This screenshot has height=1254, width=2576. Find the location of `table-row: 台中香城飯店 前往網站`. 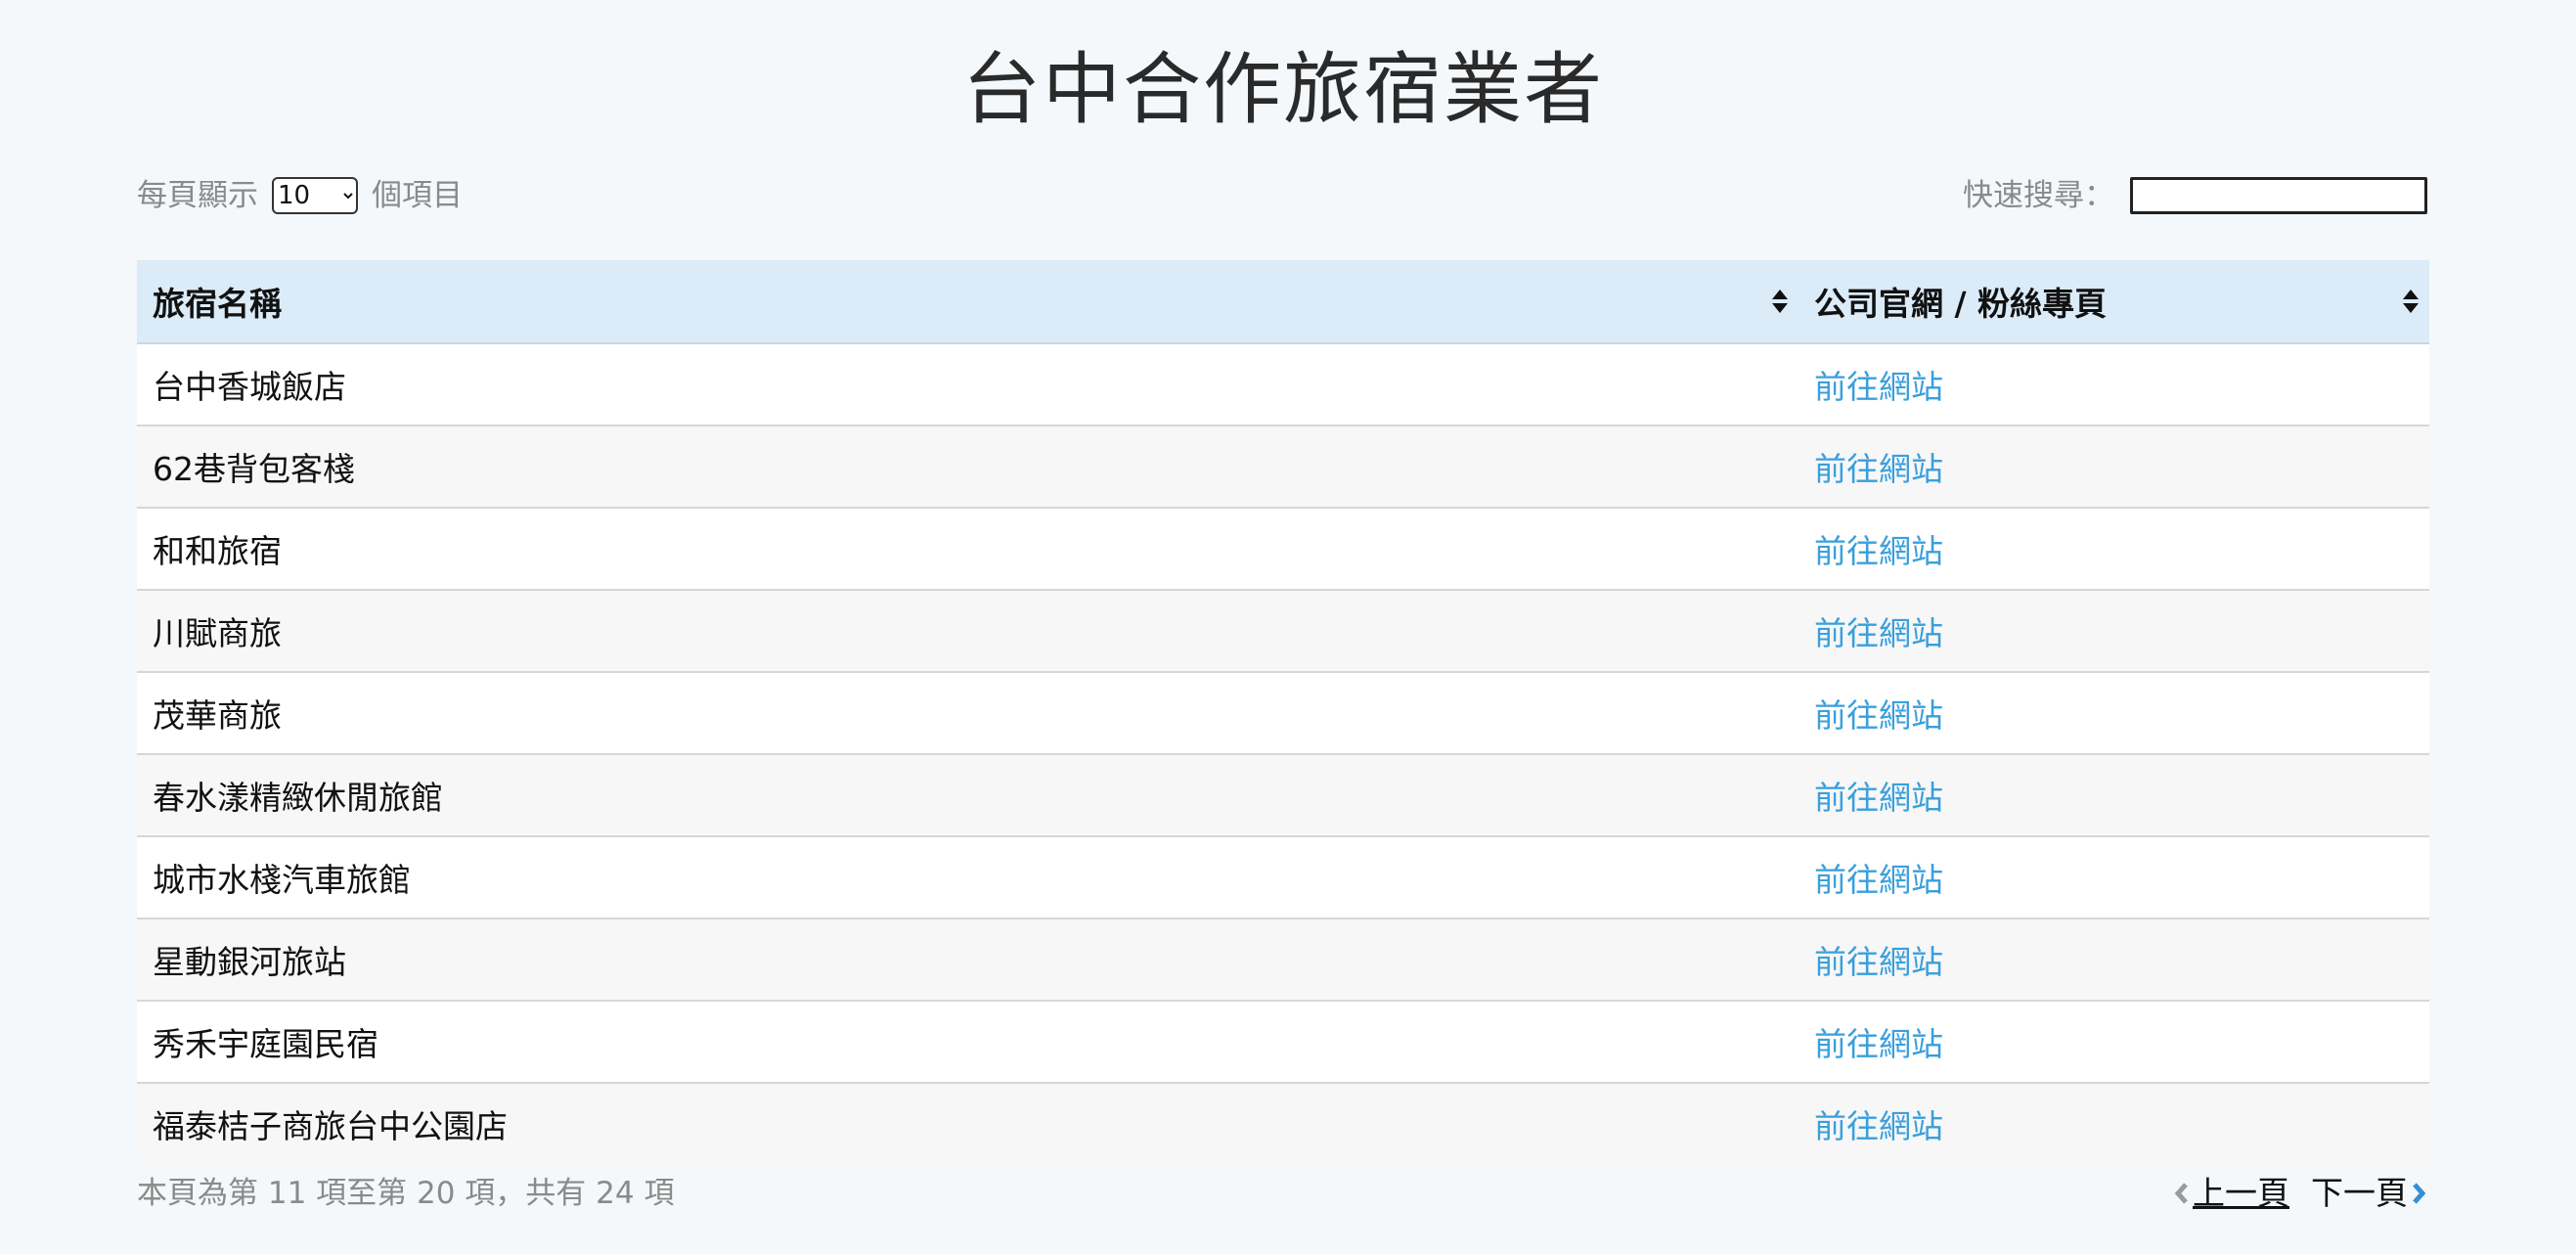

table-row: 台中香城飯店 前往網站 is located at coordinates (1283, 384).